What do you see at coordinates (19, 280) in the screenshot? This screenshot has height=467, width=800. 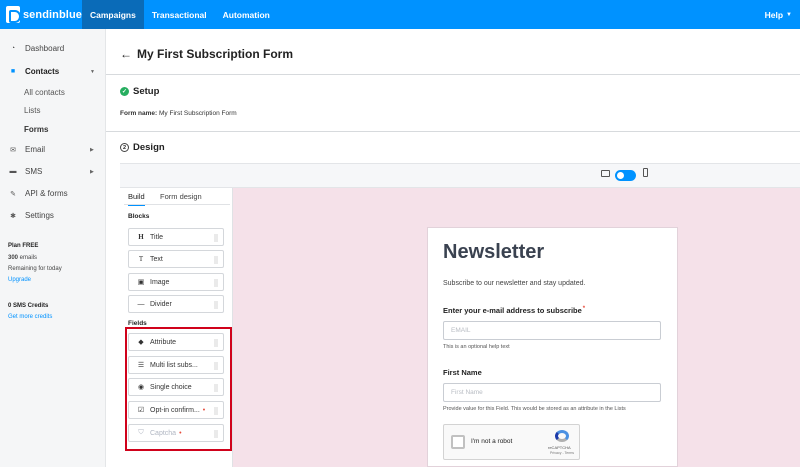 I see `upgrade-link: Upgrade` at bounding box center [19, 280].